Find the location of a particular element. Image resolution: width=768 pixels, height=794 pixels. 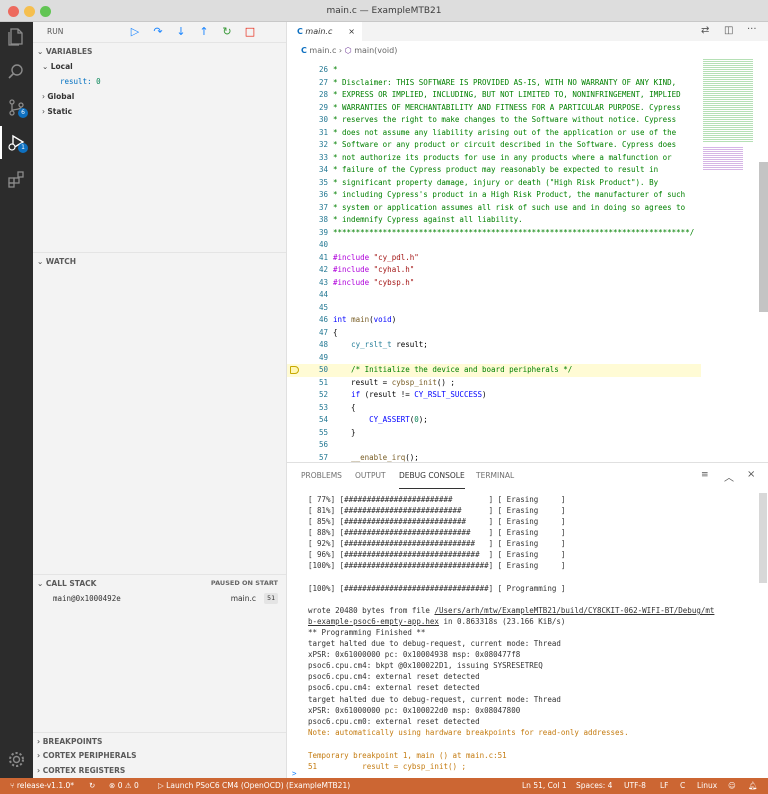

line-number: 38 is located at coordinates (307, 220).